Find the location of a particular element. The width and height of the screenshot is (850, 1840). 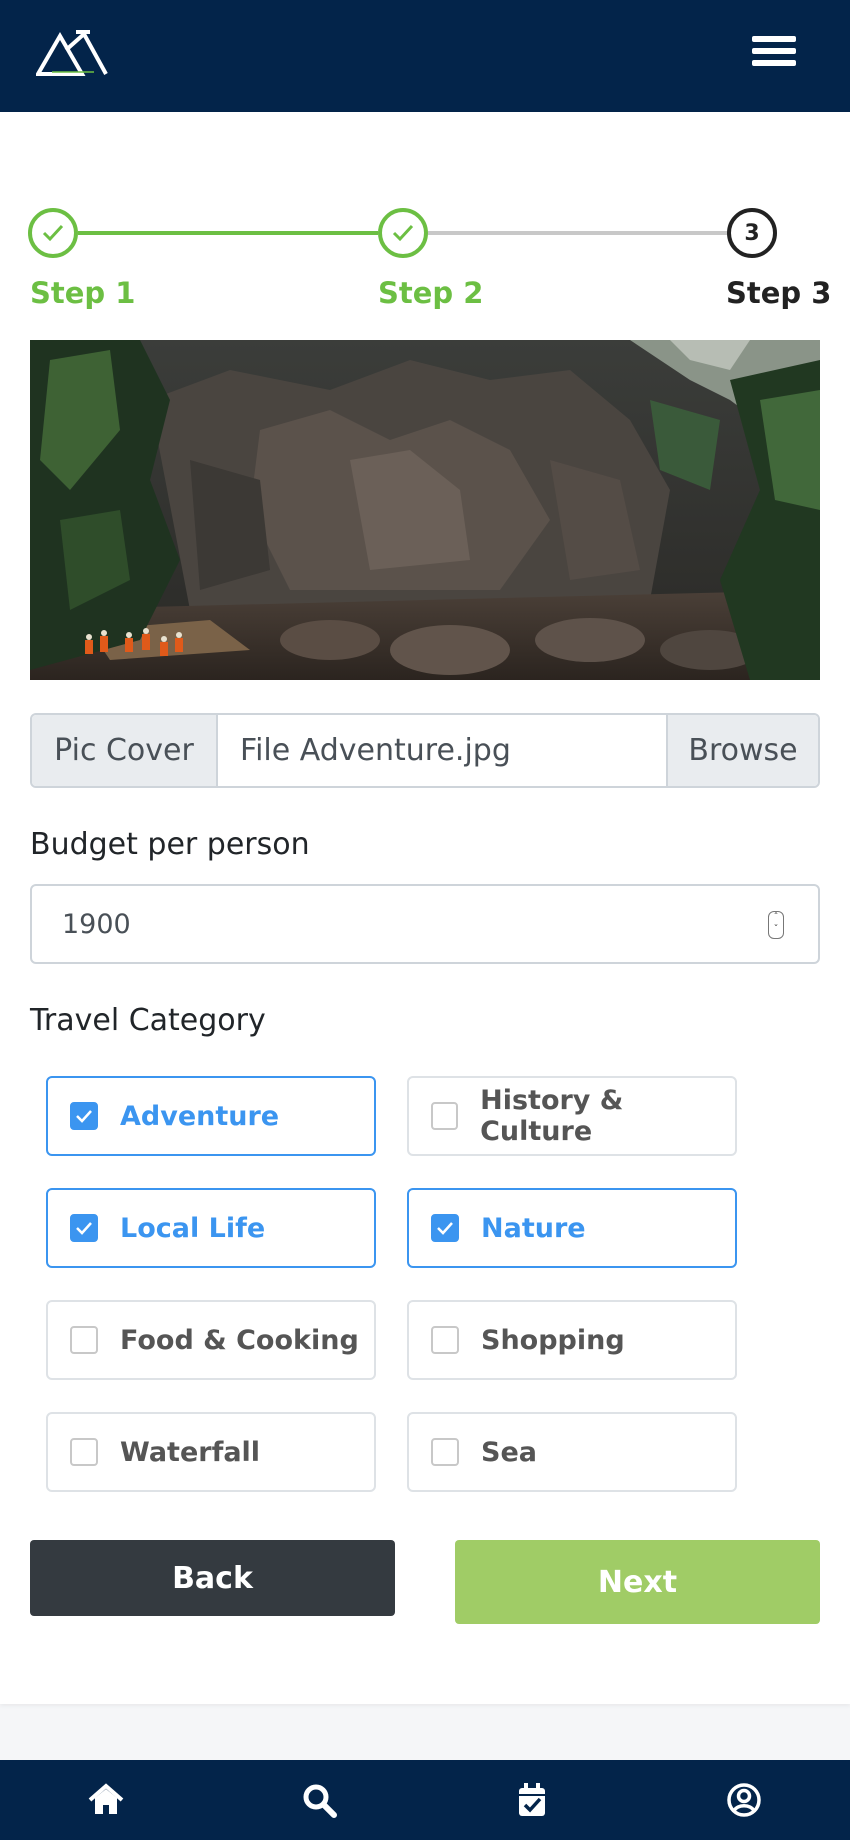

category-label: Nature is located at coordinates (533, 1228).